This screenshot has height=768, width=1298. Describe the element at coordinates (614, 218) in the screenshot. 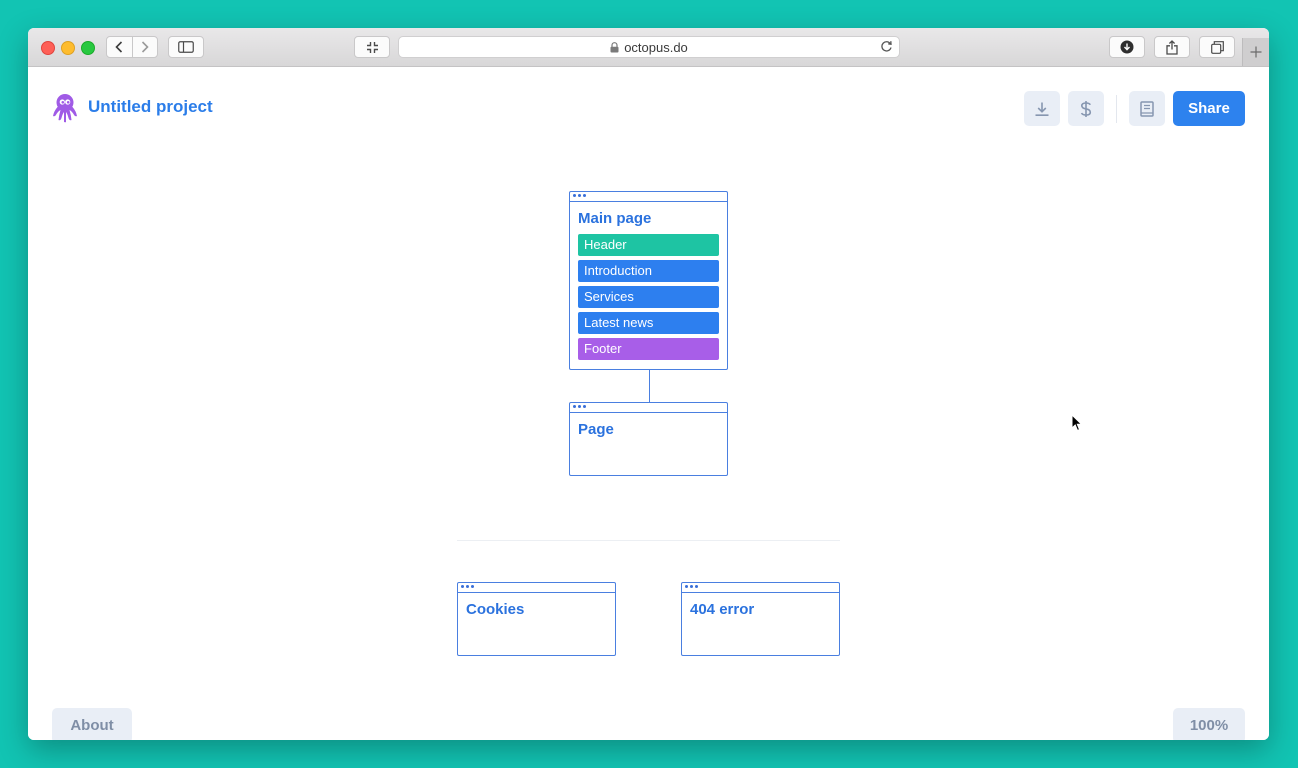

I see `card-title: Main page` at that location.